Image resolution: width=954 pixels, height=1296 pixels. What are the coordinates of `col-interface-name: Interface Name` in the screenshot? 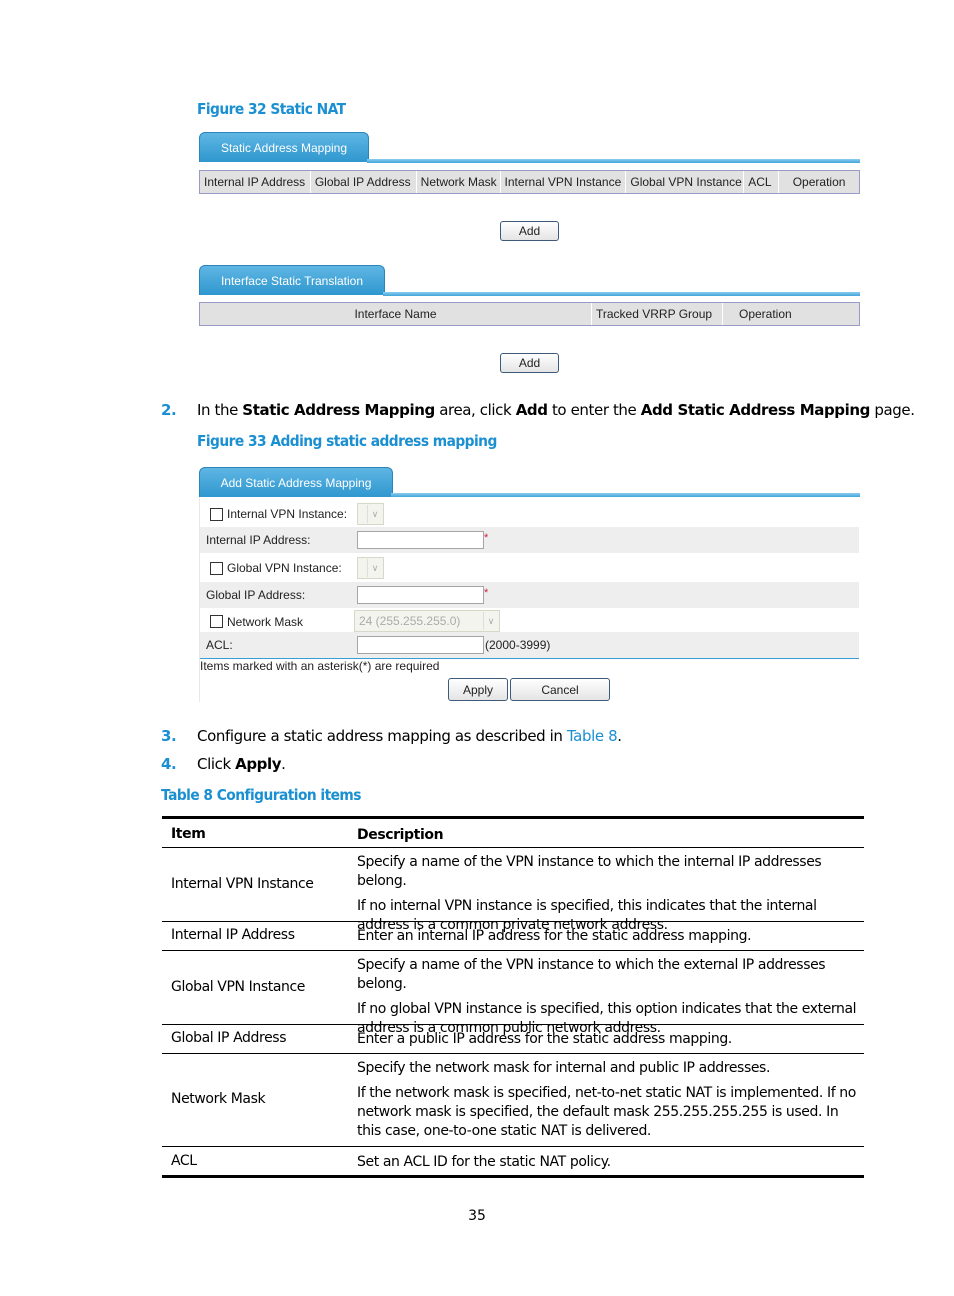 It's located at (396, 314).